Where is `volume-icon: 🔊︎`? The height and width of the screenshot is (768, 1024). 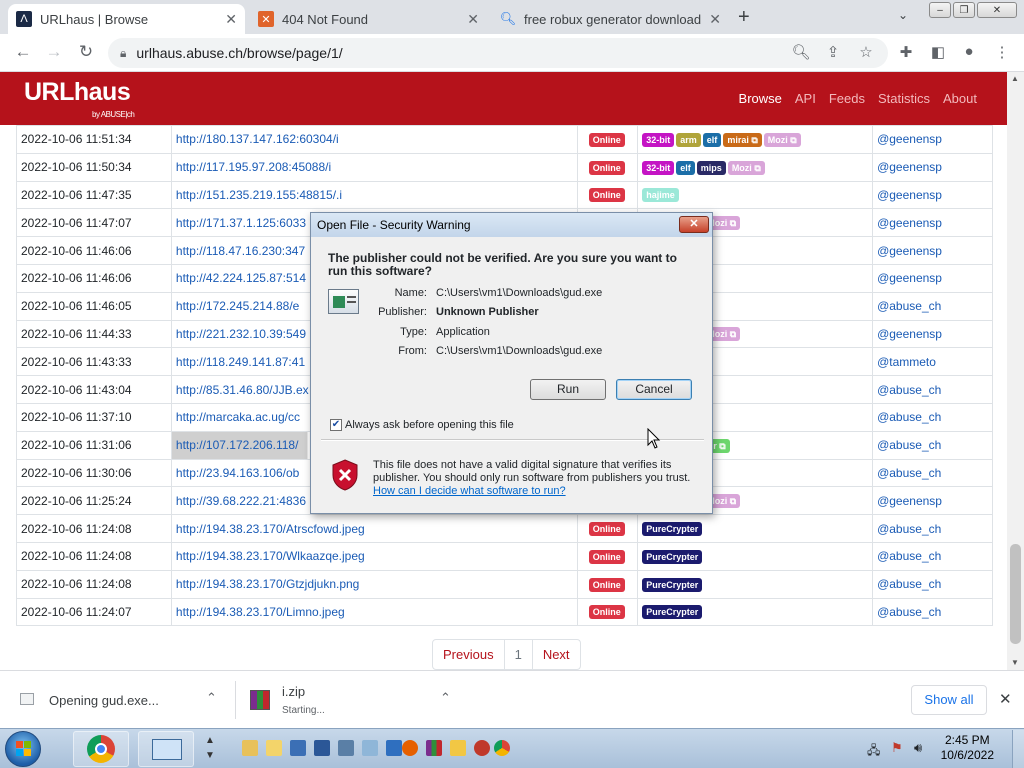 volume-icon: 🔊︎ is located at coordinates (918, 748).